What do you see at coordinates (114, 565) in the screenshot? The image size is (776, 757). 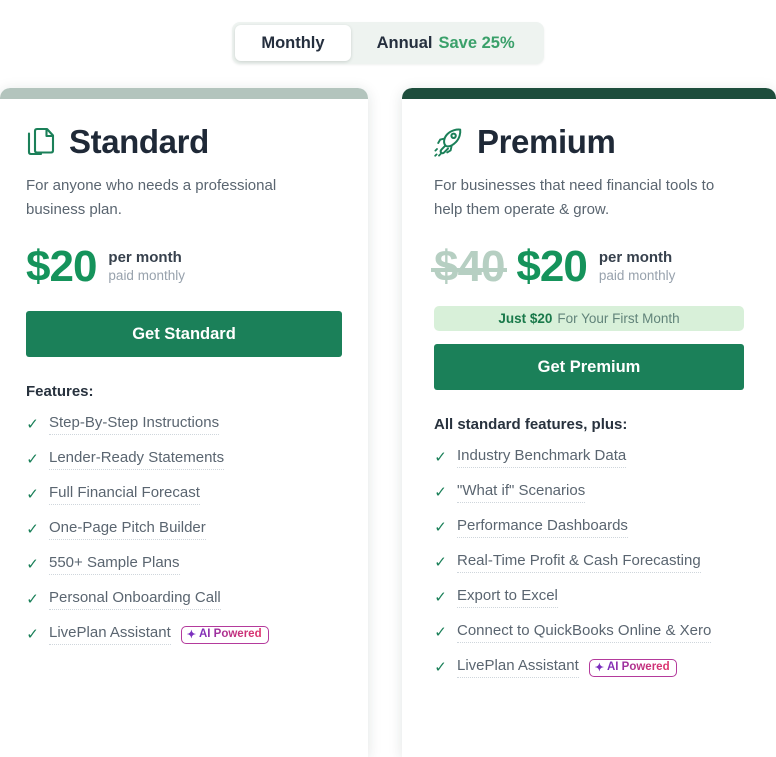 I see `feature-label: 550+ Sample Plans` at bounding box center [114, 565].